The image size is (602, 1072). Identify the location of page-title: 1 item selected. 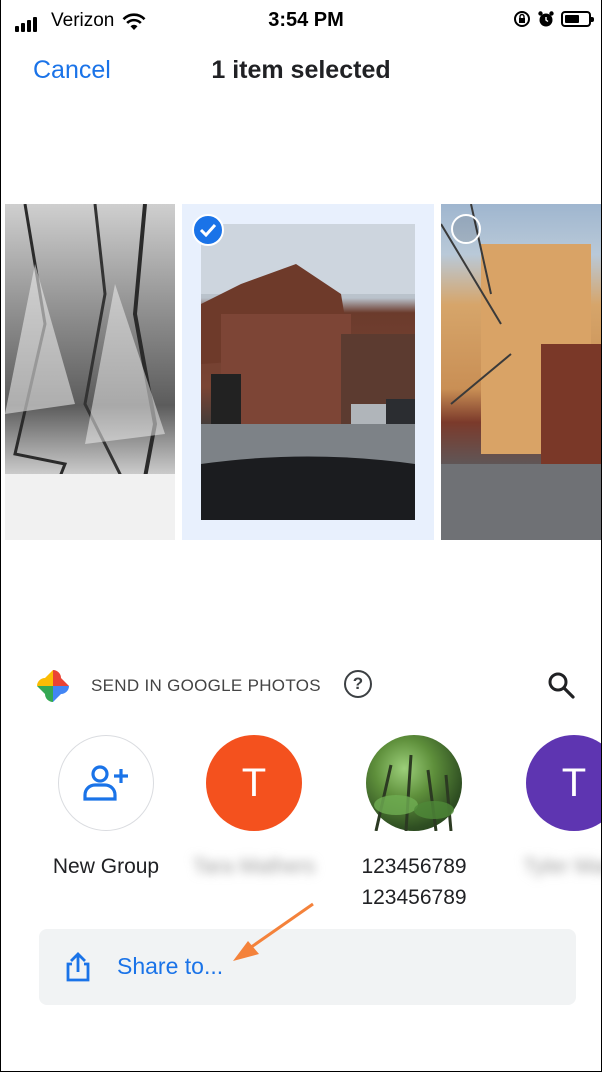
(301, 70).